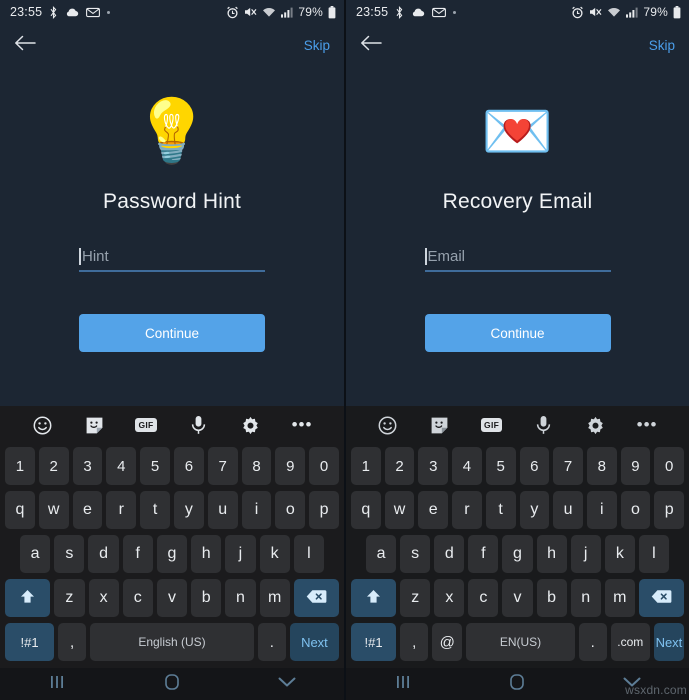 This screenshot has height=700, width=689. What do you see at coordinates (172, 642) in the screenshot?
I see `space-key: English (US)` at bounding box center [172, 642].